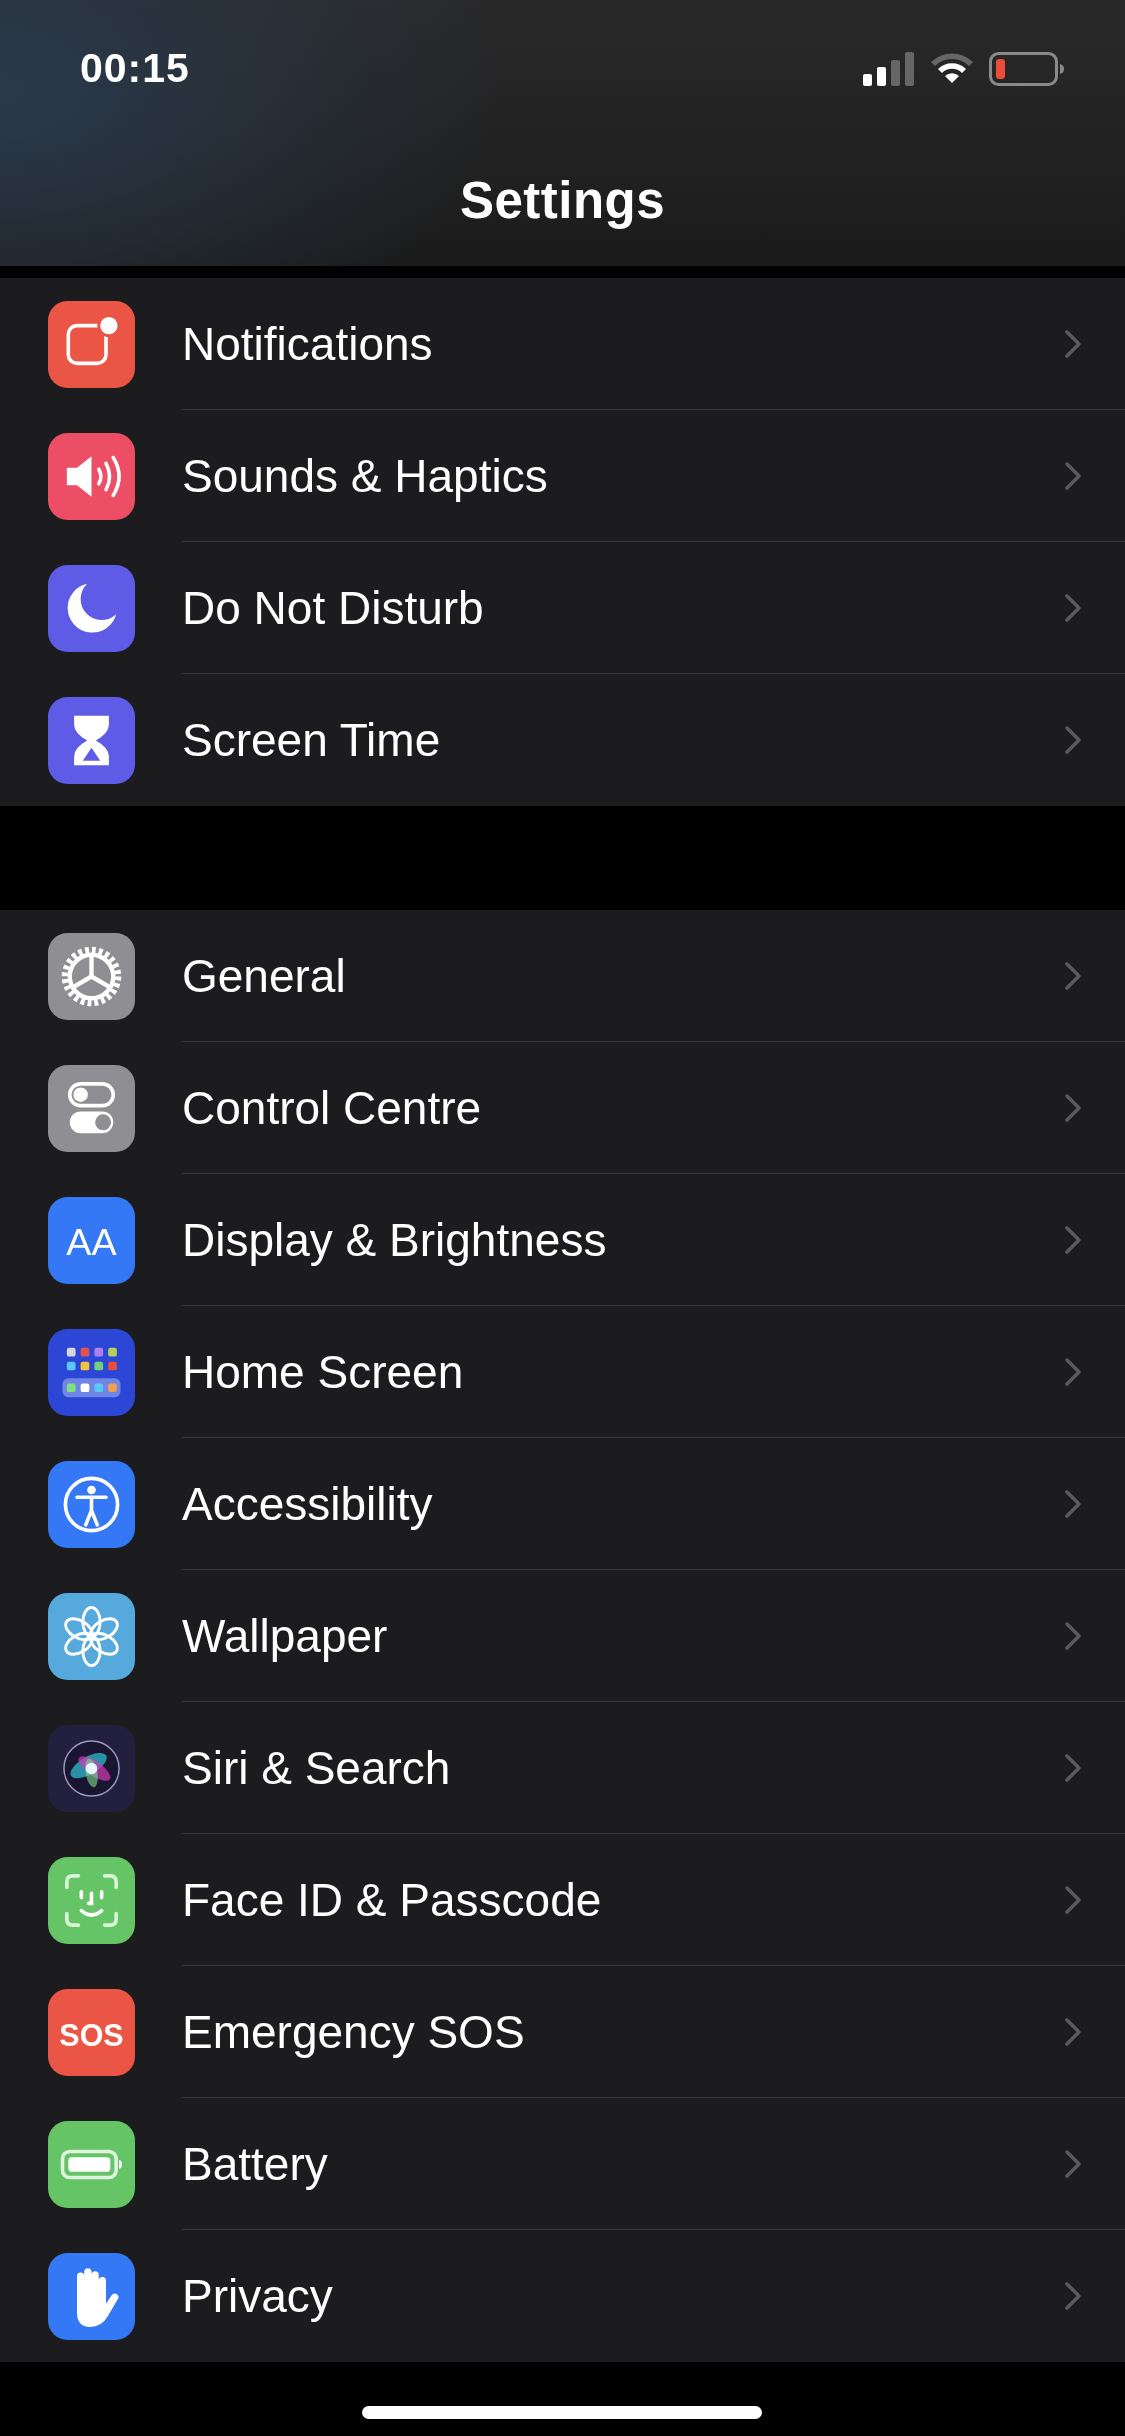 The height and width of the screenshot is (2436, 1125). What do you see at coordinates (392, 1899) in the screenshot?
I see `row-label: Face ID & Passcode` at bounding box center [392, 1899].